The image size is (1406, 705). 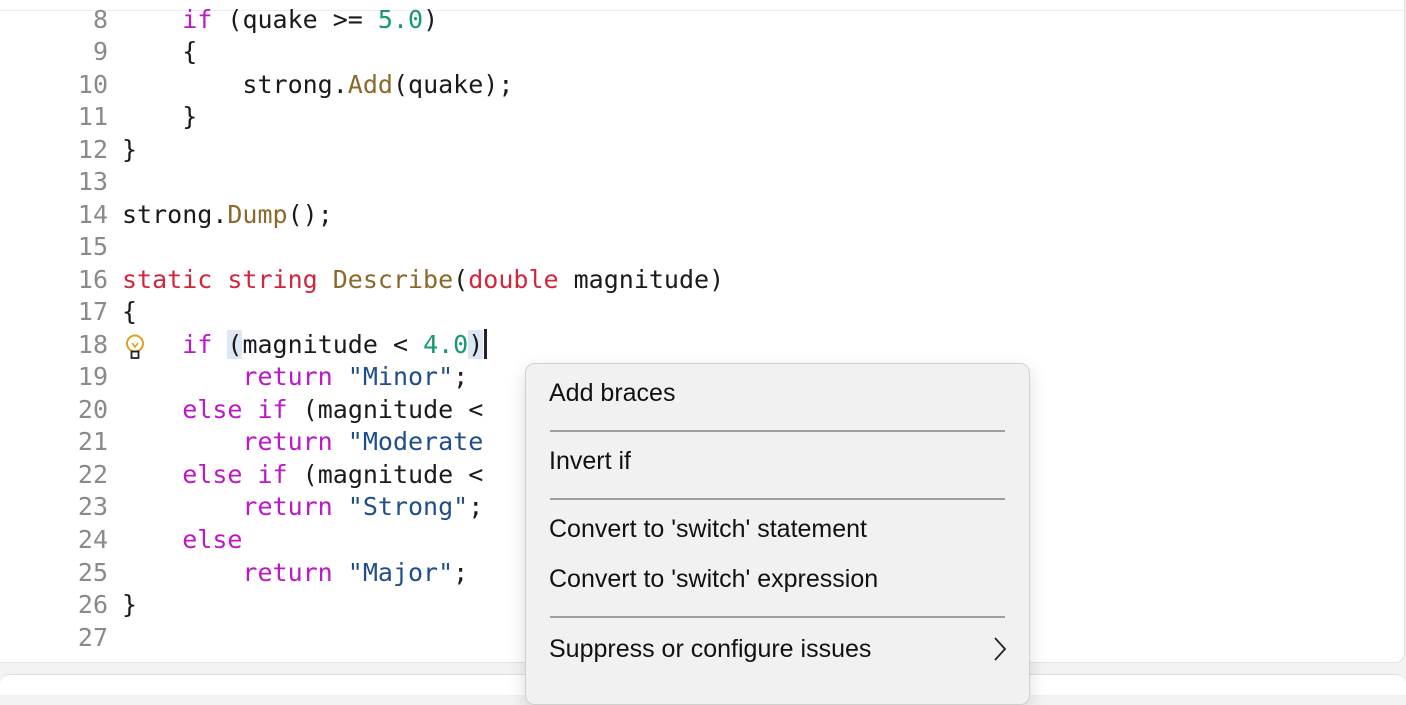 What do you see at coordinates (92, 116) in the screenshot?
I see `line-number: 11` at bounding box center [92, 116].